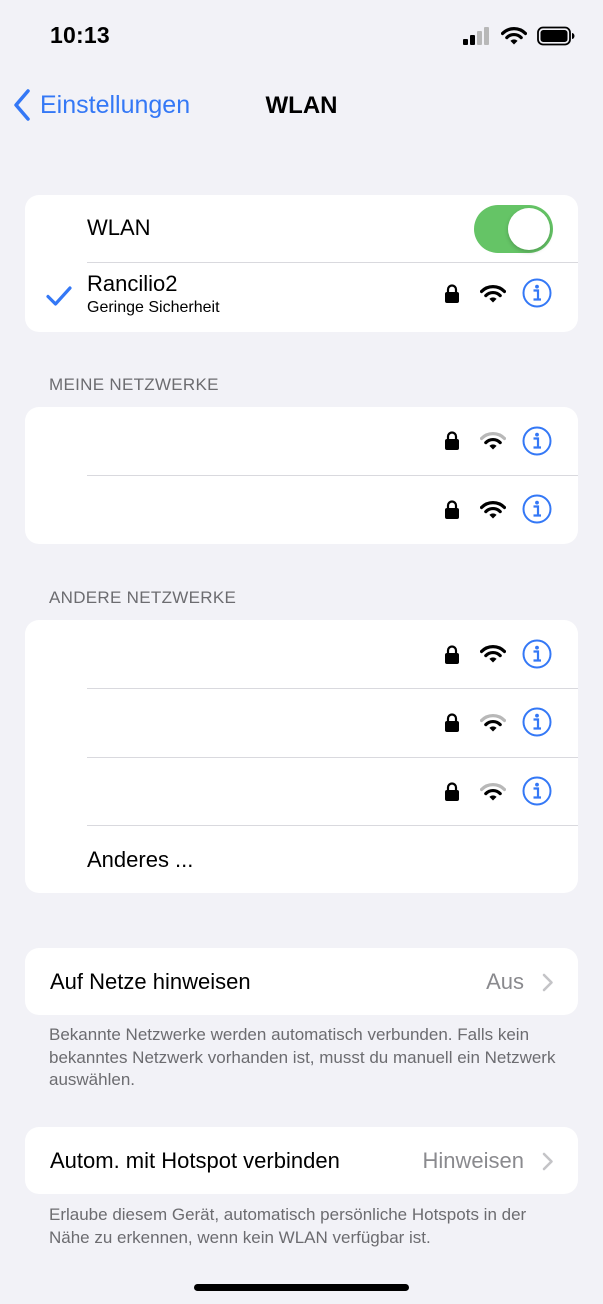  What do you see at coordinates (556, 38) in the screenshot?
I see `battery-icon` at bounding box center [556, 38].